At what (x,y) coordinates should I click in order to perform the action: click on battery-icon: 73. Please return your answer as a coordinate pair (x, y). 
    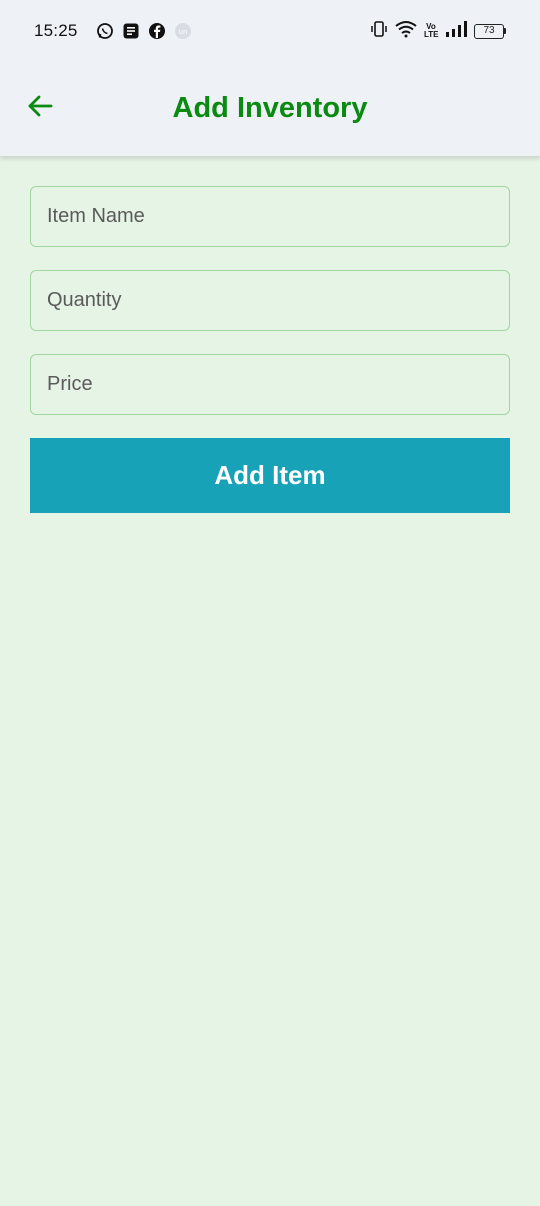
    Looking at the image, I should click on (490, 31).